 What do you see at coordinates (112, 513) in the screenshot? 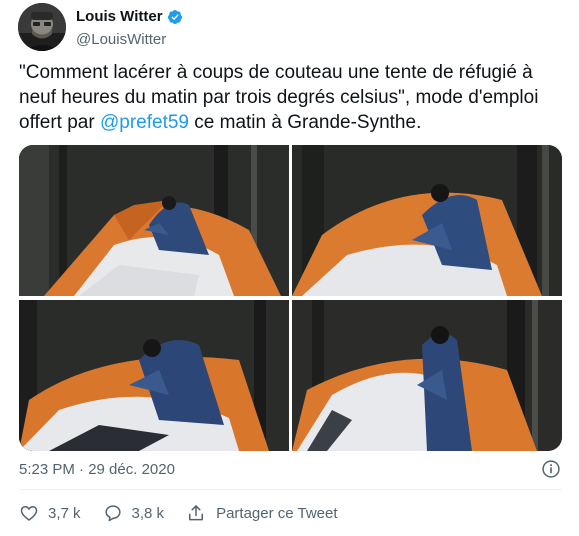
I see `speech-bubble-icon` at bounding box center [112, 513].